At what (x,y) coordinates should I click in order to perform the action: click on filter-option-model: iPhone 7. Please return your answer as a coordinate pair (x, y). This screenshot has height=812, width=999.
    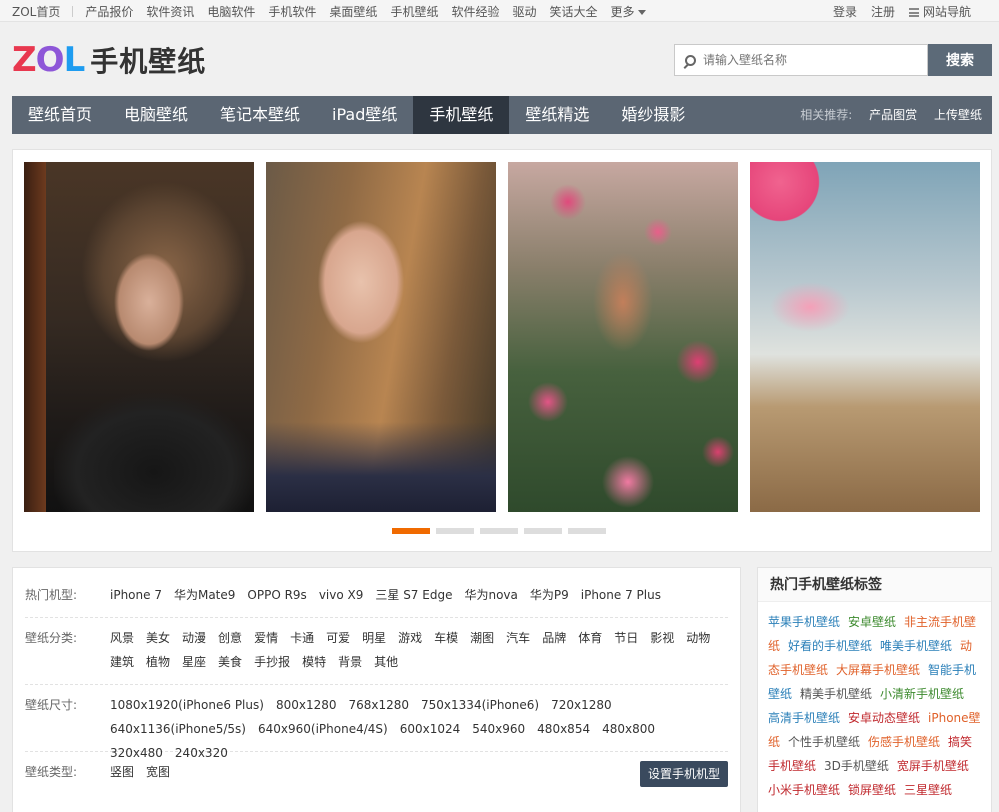
    Looking at the image, I should click on (136, 595).